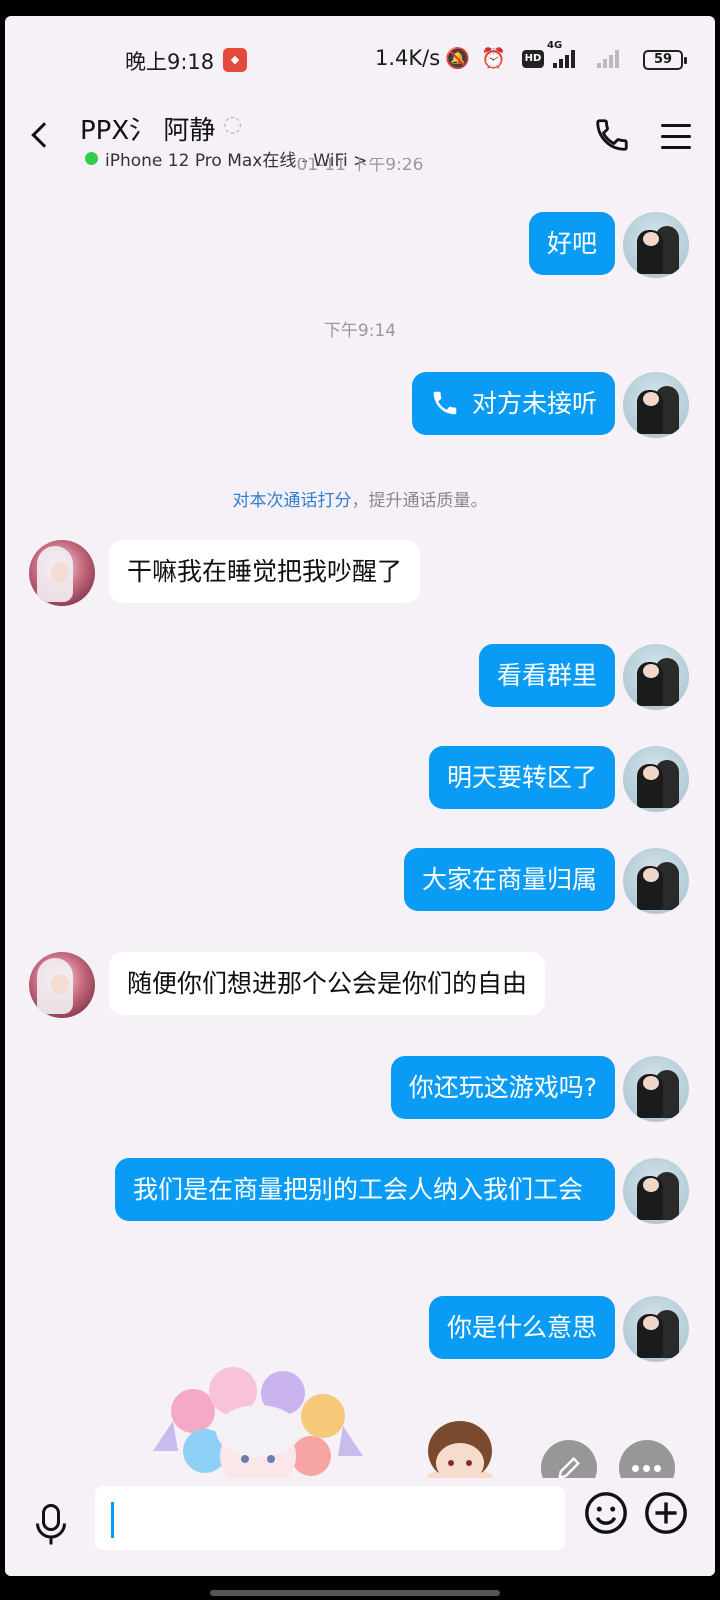 The height and width of the screenshot is (1600, 720). I want to click on rate-call-link: 对本次通话打分, so click(292, 501).